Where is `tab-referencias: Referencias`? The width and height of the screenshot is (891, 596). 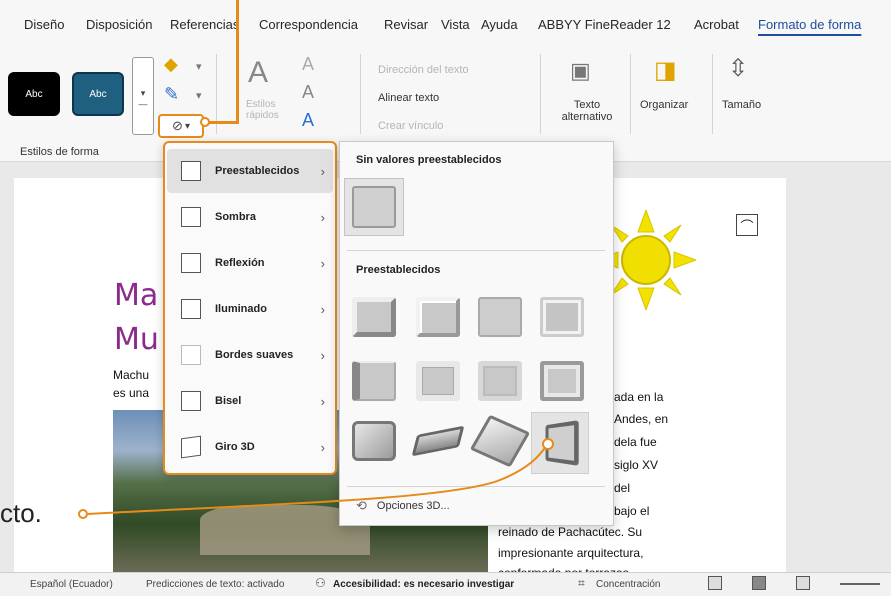
tab-referencias: Referencias is located at coordinates (204, 24).